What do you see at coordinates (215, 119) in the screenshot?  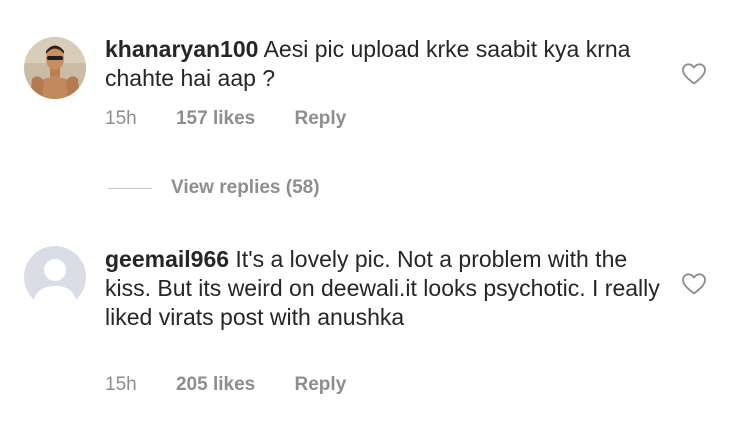 I see `likes-count: 157 likes` at bounding box center [215, 119].